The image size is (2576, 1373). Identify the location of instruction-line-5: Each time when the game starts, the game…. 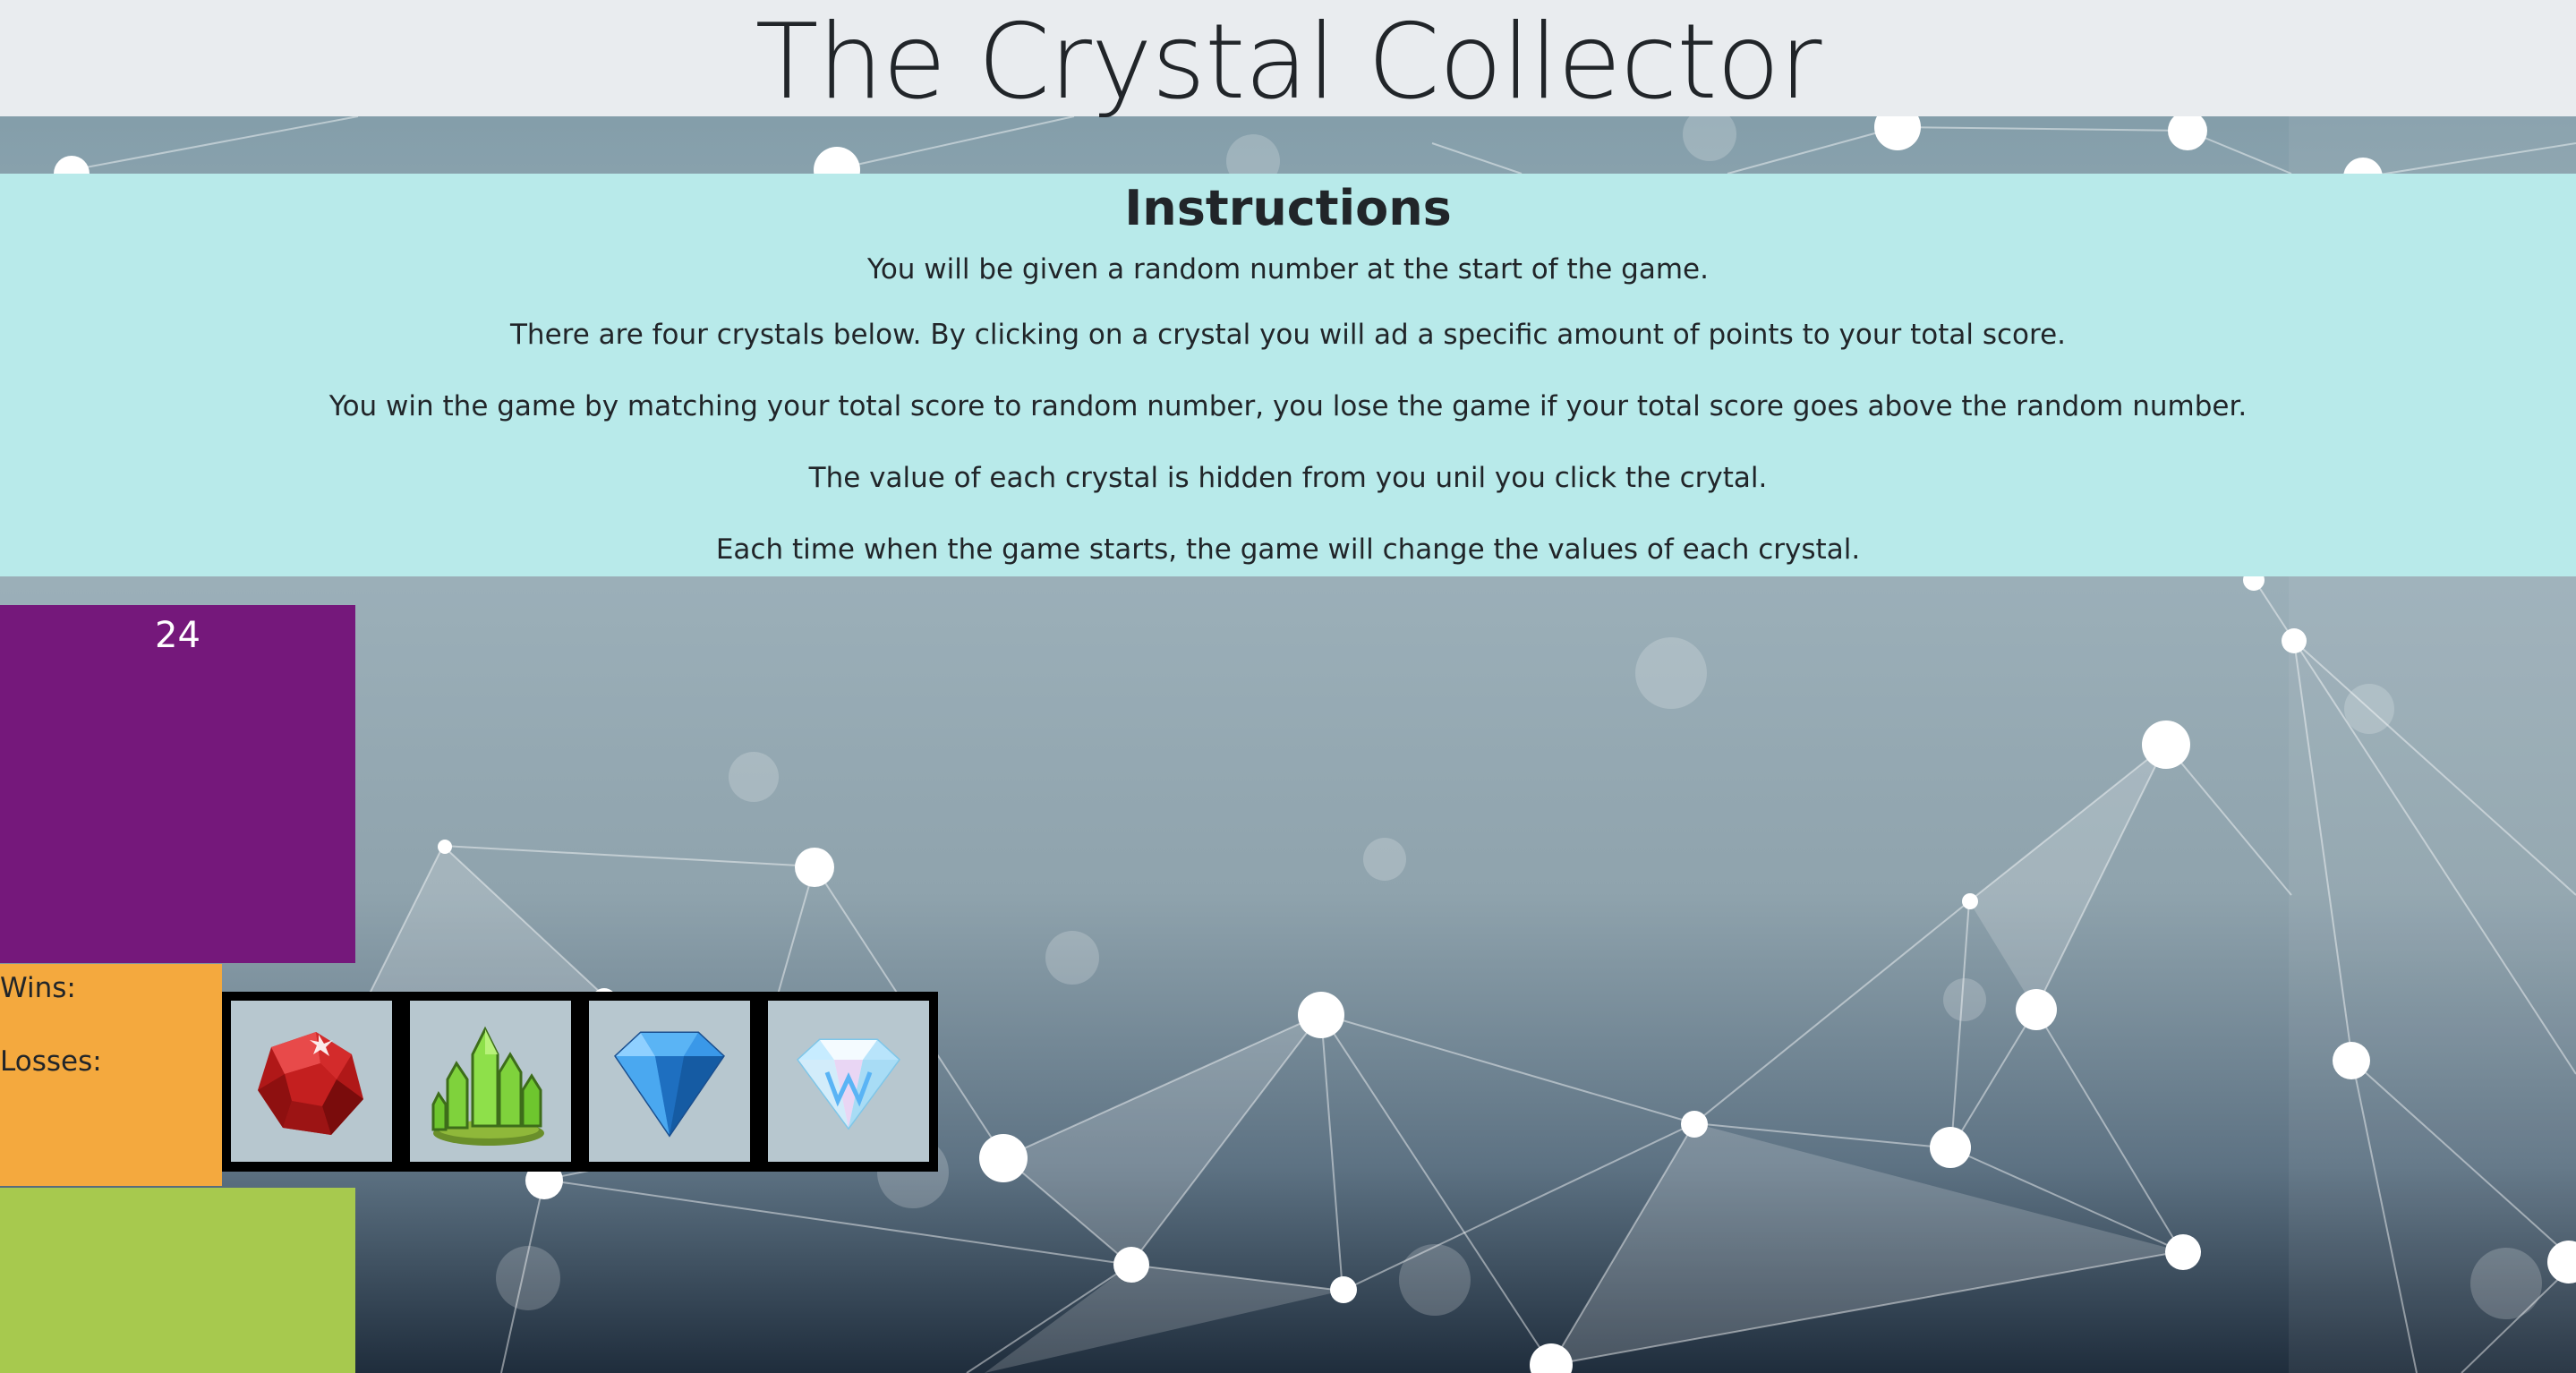
(1288, 549).